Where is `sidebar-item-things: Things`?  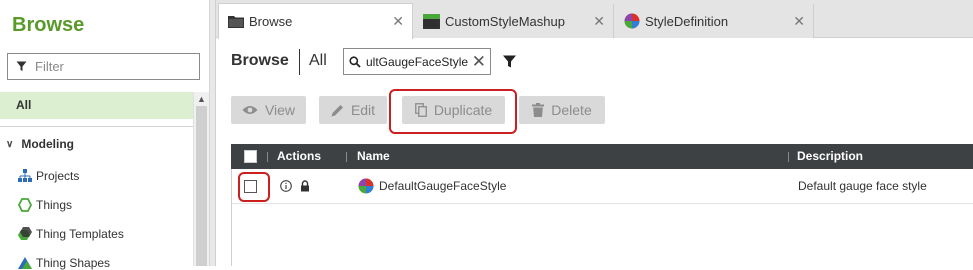 sidebar-item-things: Things is located at coordinates (45, 205).